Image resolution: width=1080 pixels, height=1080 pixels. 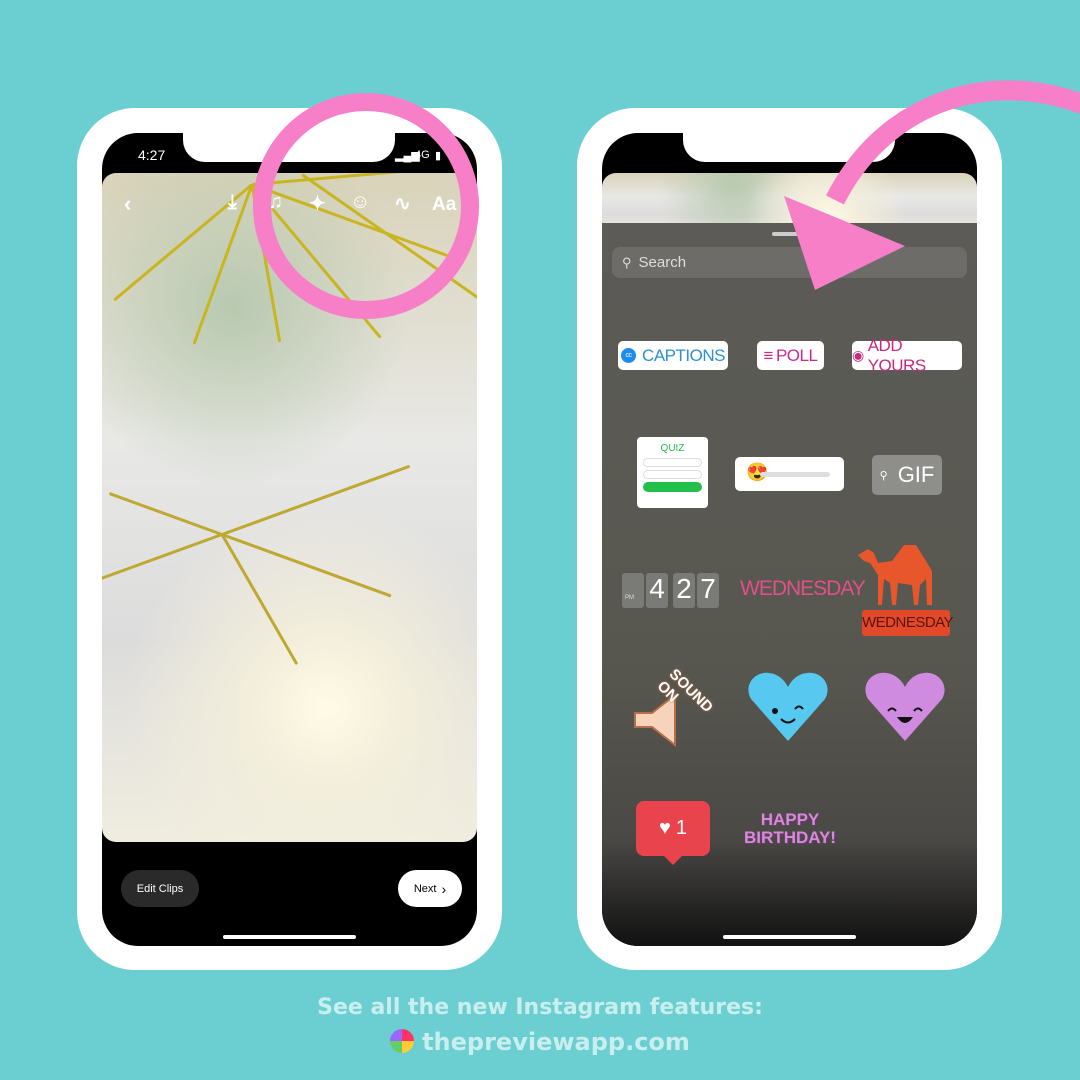 I want to click on footer-caption: See all the new Instagram features:, so click(x=540, y=1007).